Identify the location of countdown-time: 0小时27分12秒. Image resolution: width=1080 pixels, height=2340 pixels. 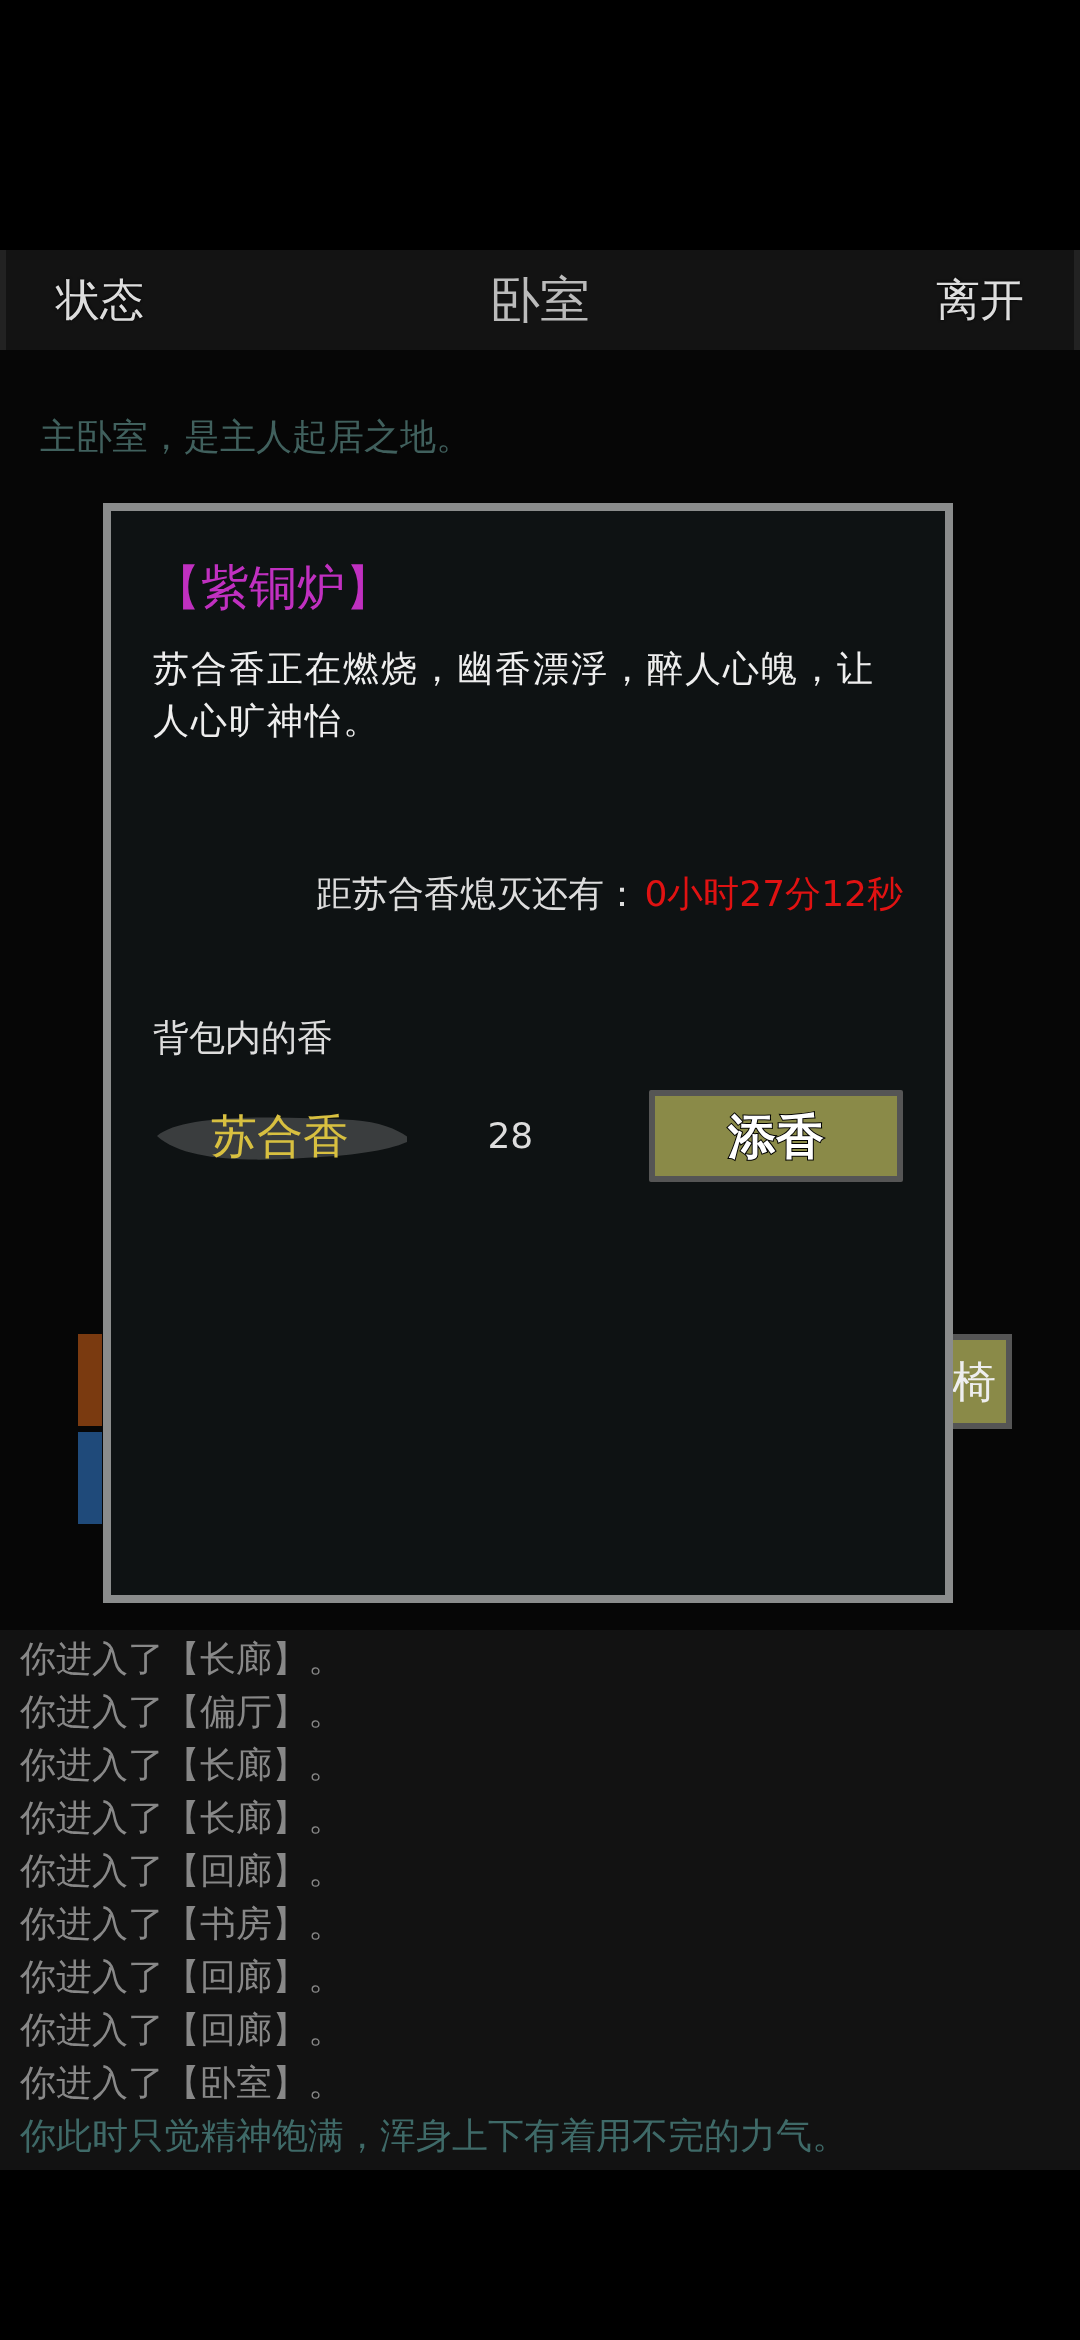
(773, 894).